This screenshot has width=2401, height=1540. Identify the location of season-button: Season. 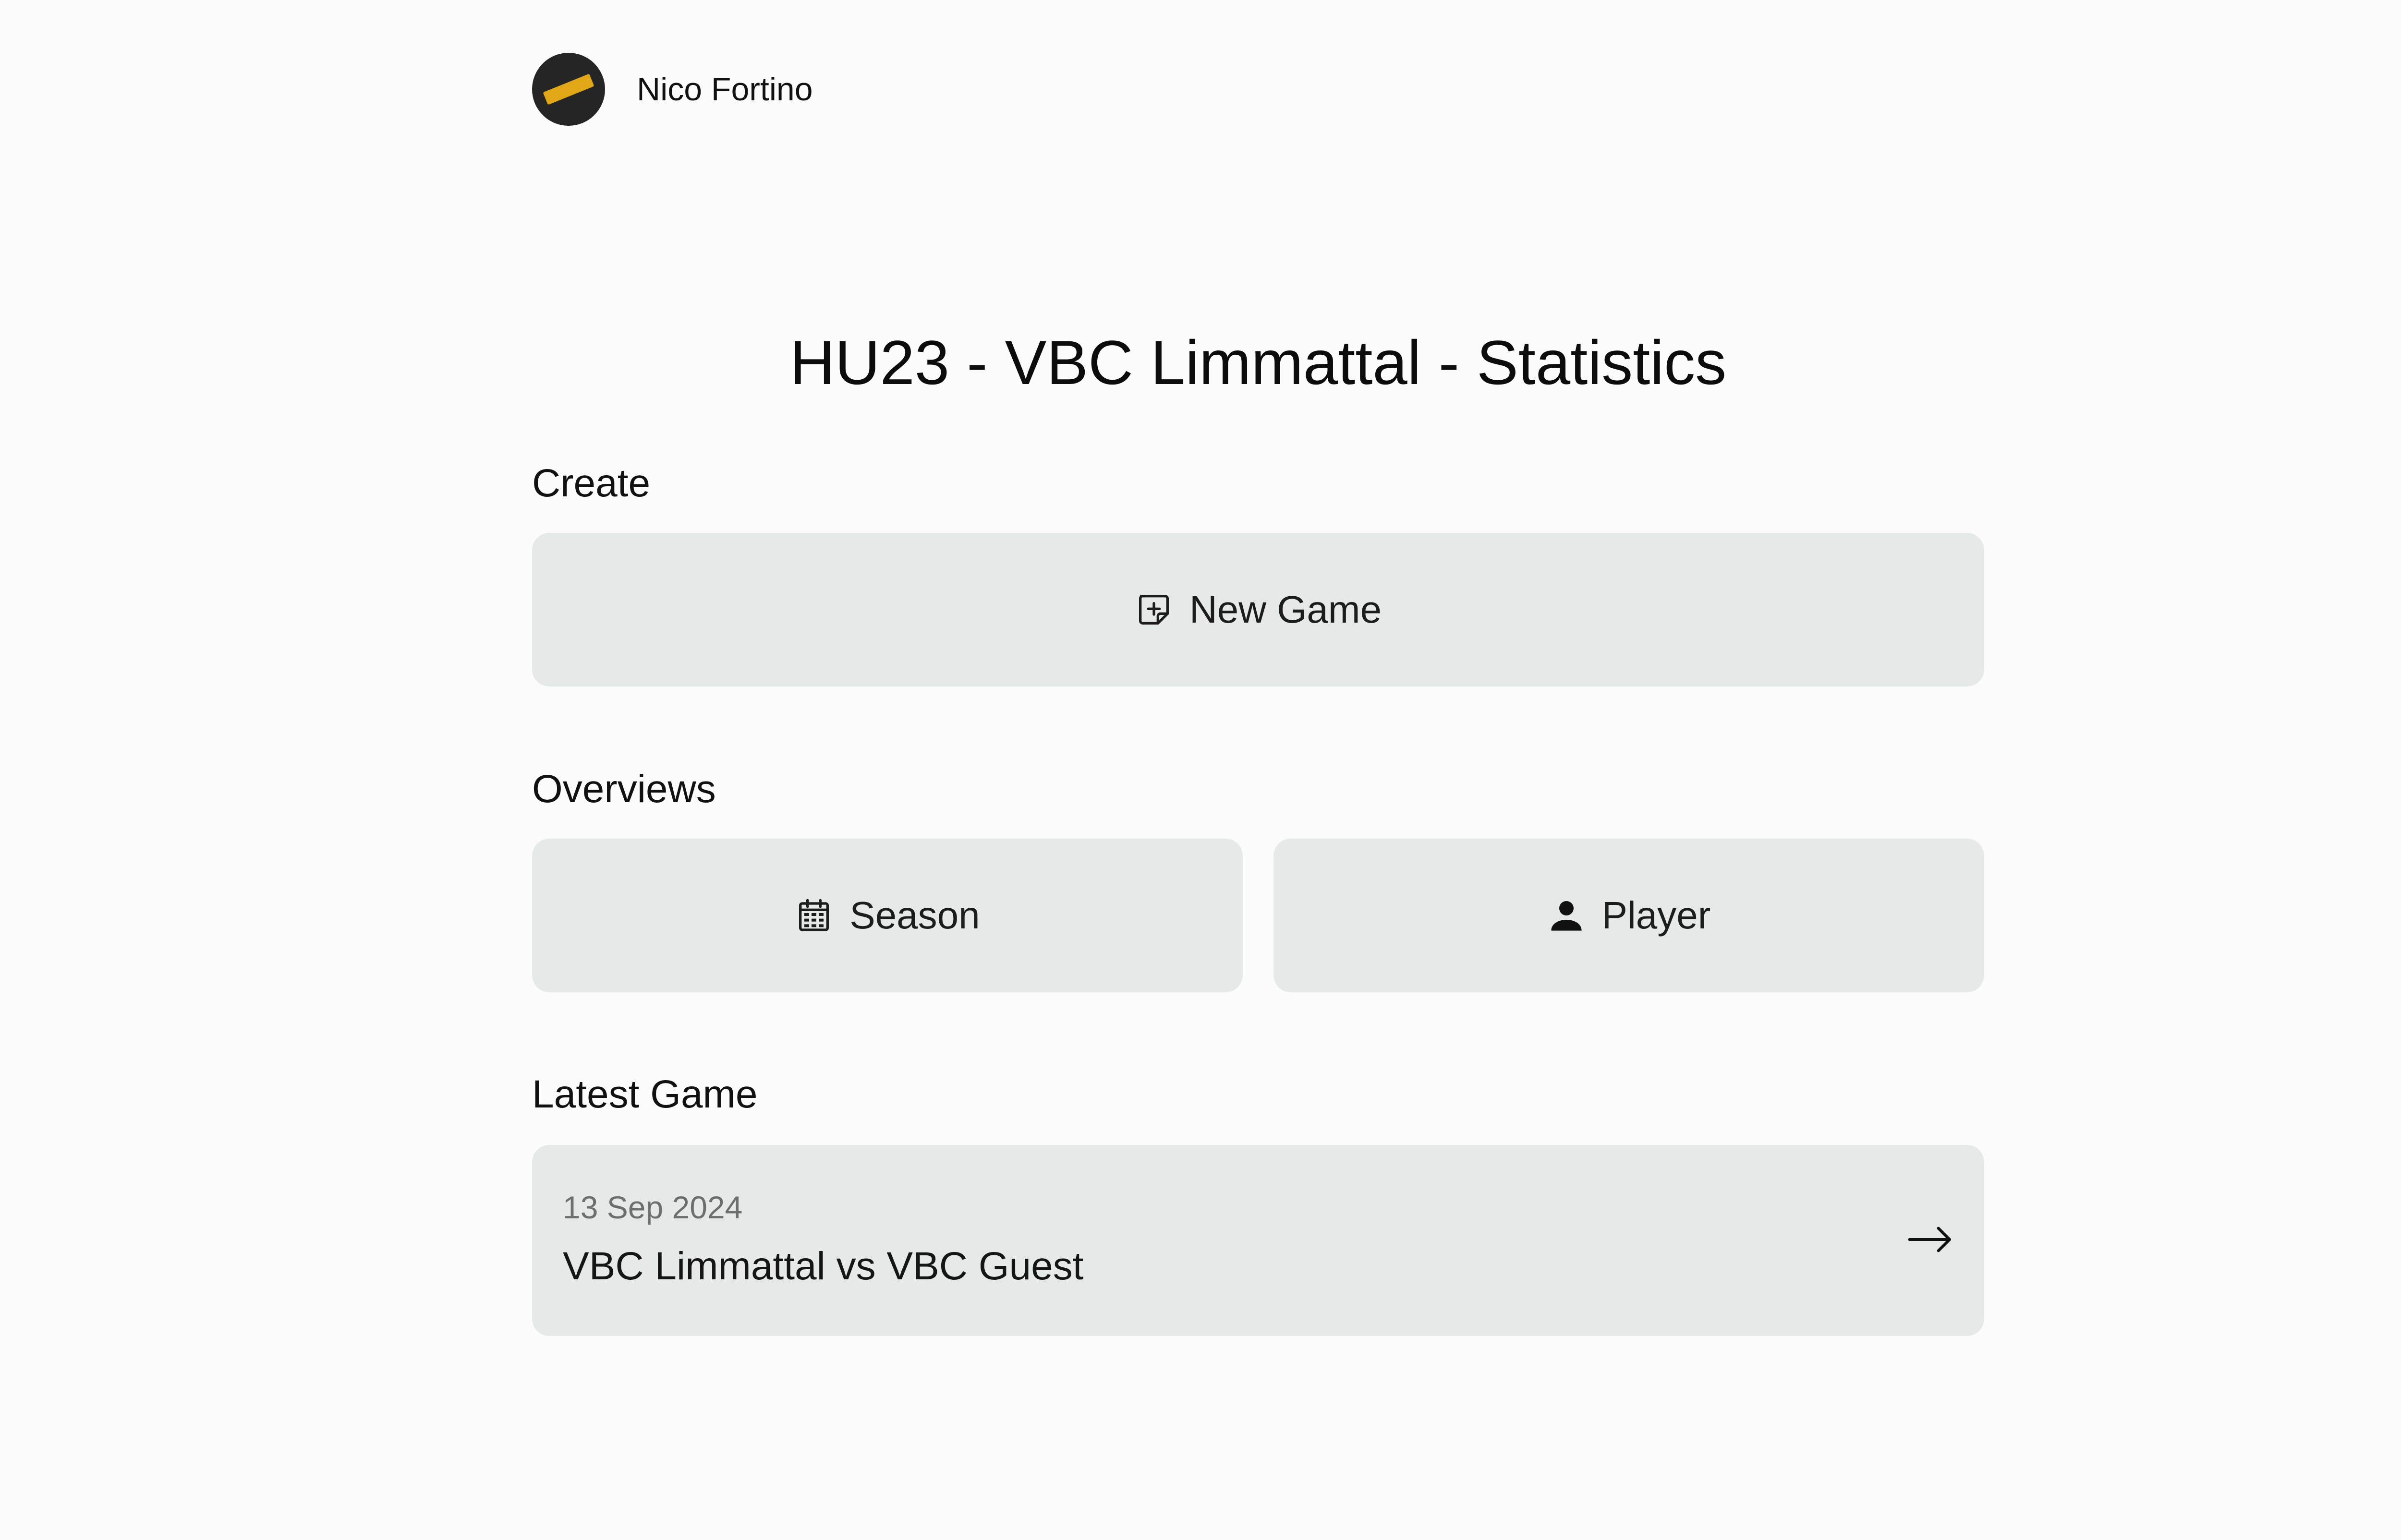
(888, 916).